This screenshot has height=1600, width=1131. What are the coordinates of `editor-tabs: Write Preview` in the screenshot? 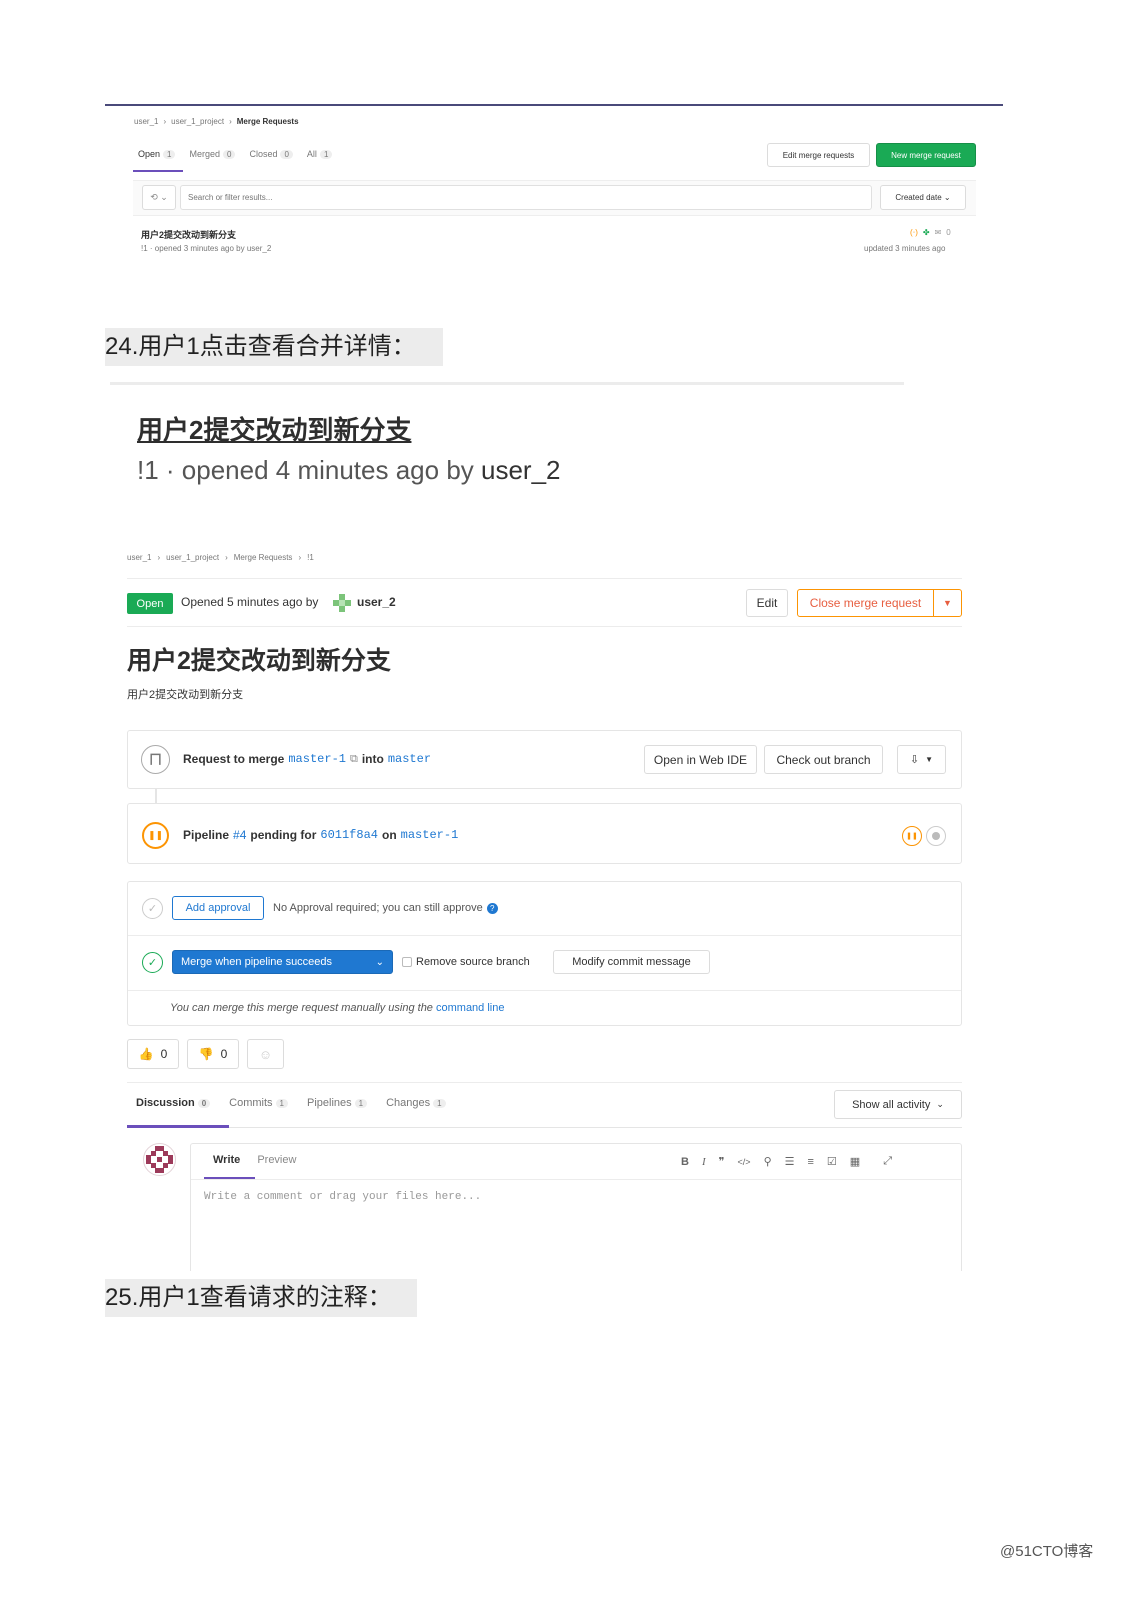 It's located at (254, 1160).